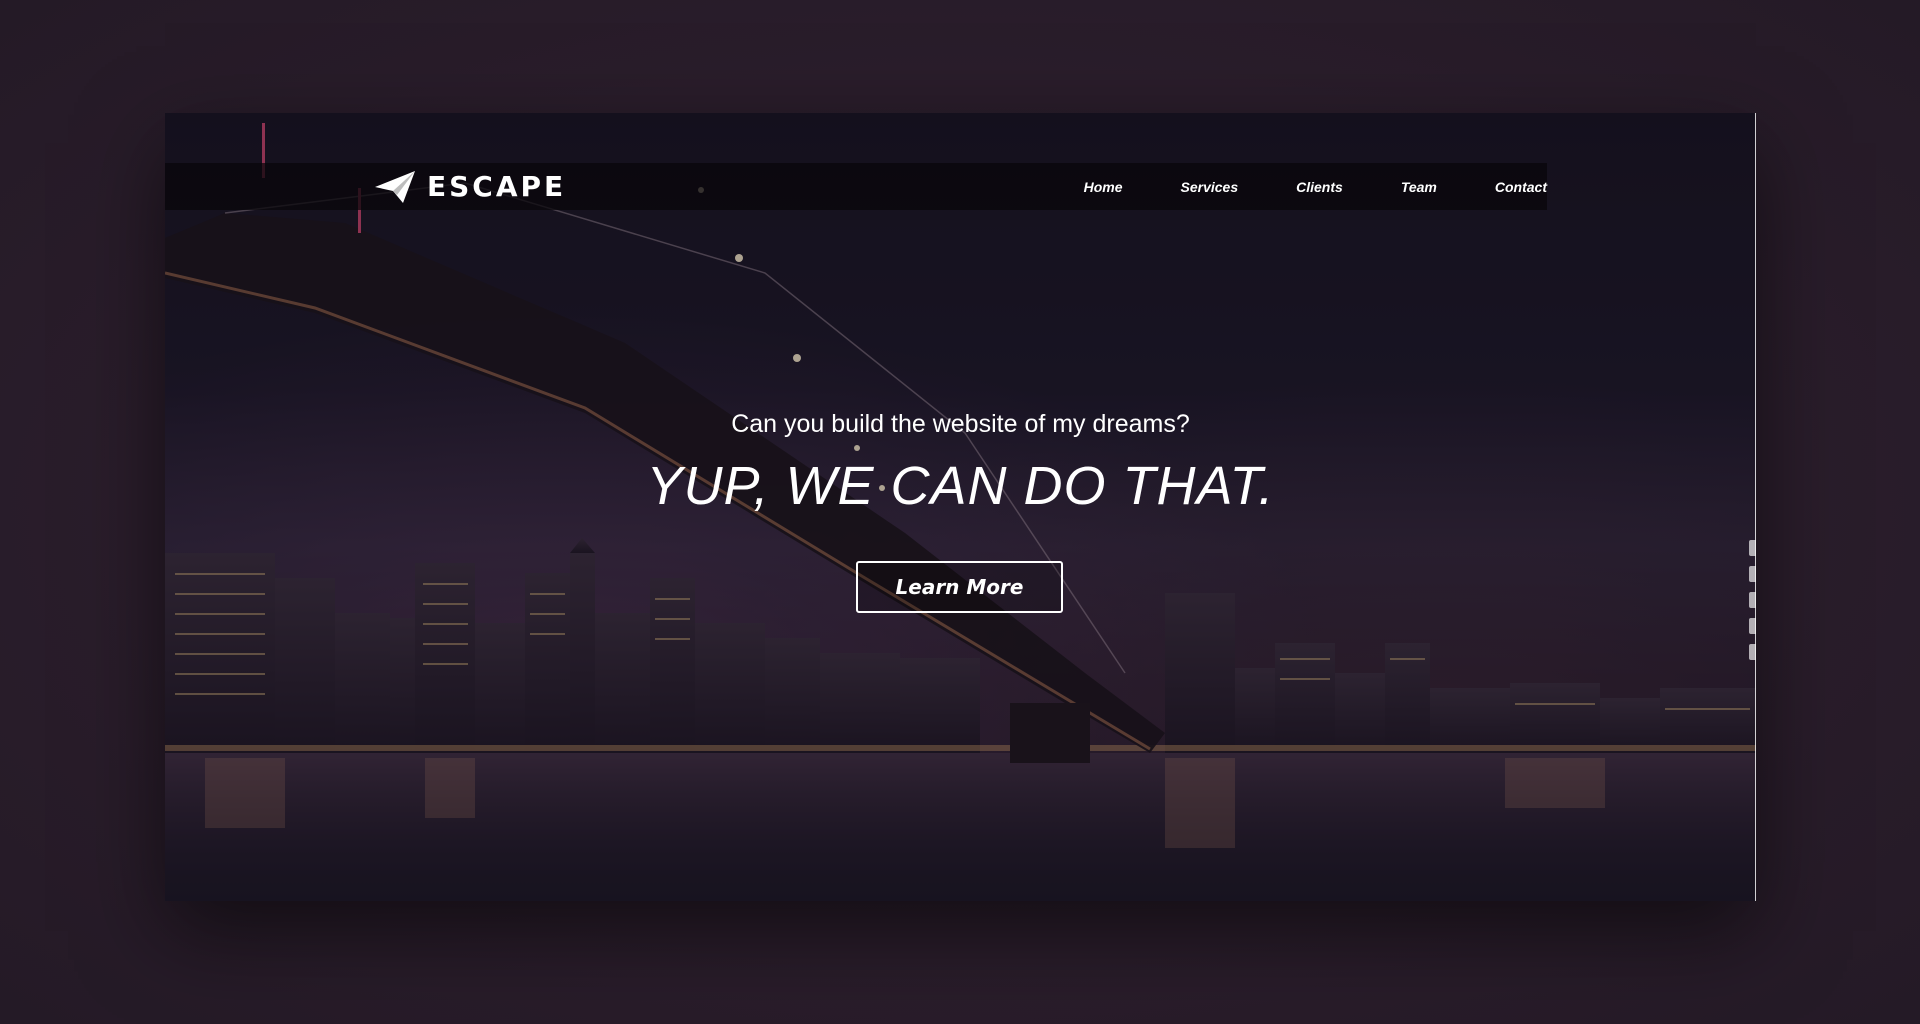 This screenshot has height=1024, width=1920. Describe the element at coordinates (1319, 187) in the screenshot. I see `nav-item-clients: Clients` at that location.